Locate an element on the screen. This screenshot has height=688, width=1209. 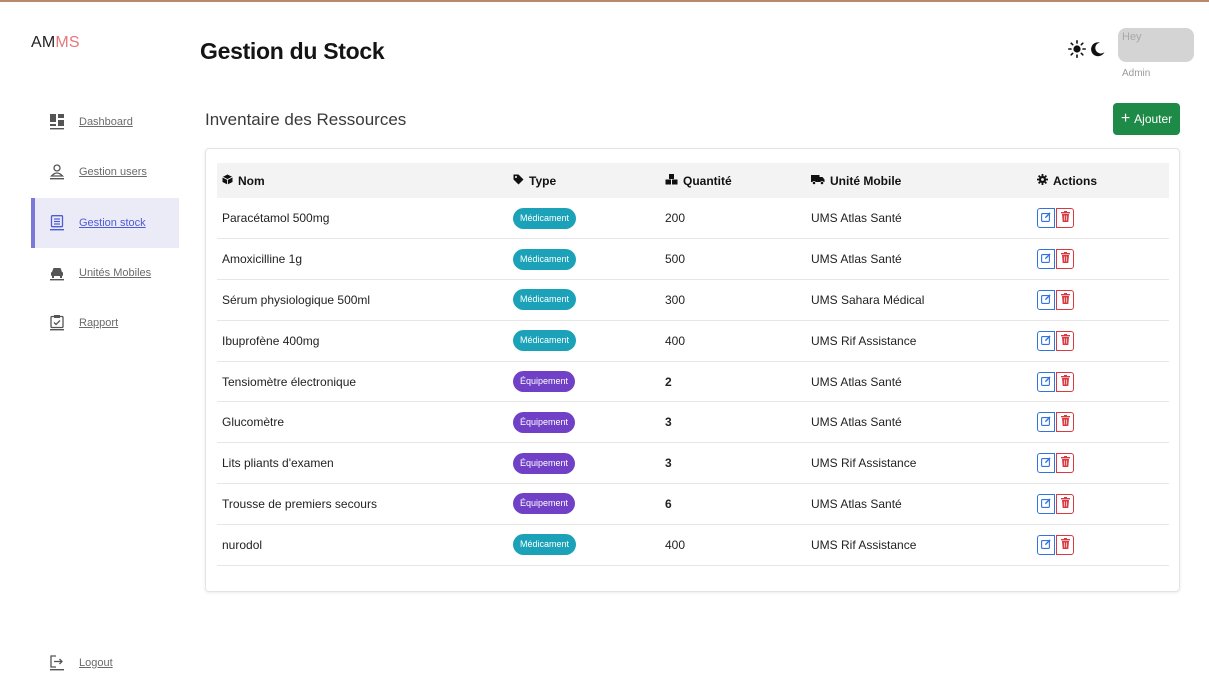
sidebar-item-dashboard: Dashboard is located at coordinates (105, 122).